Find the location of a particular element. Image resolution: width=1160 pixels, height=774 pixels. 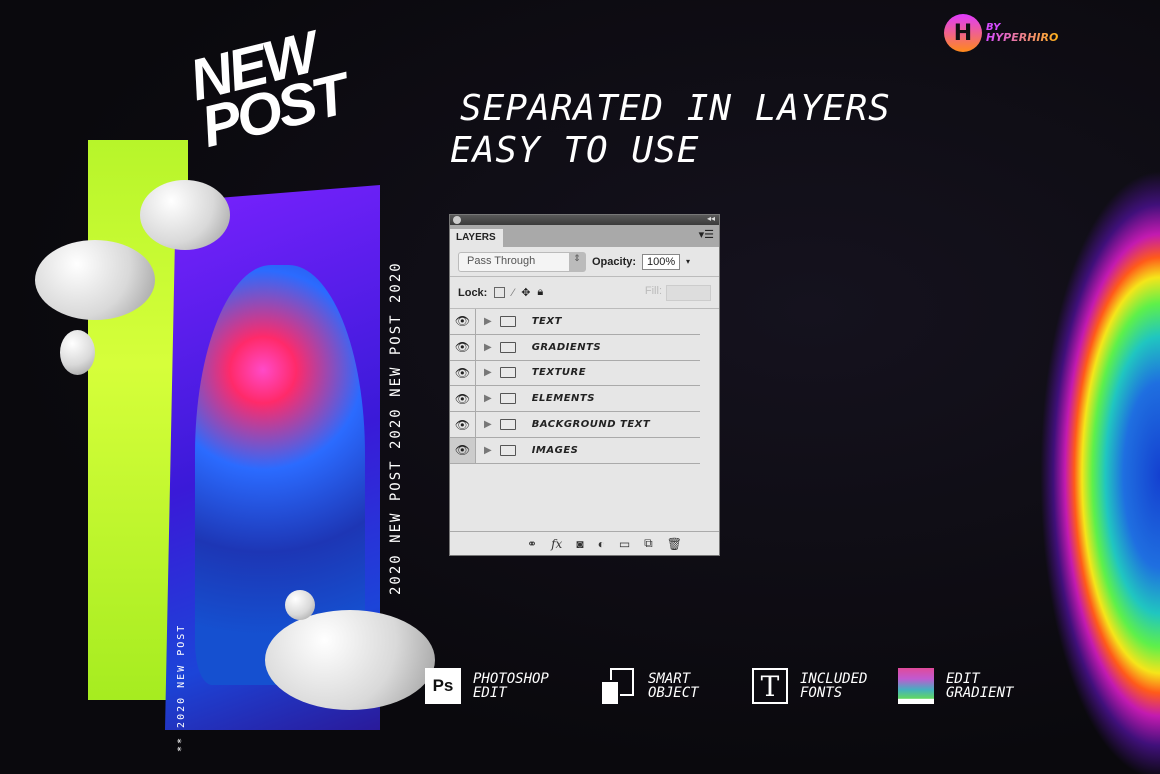

blend-mode-value: Pass Through is located at coordinates (501, 260).